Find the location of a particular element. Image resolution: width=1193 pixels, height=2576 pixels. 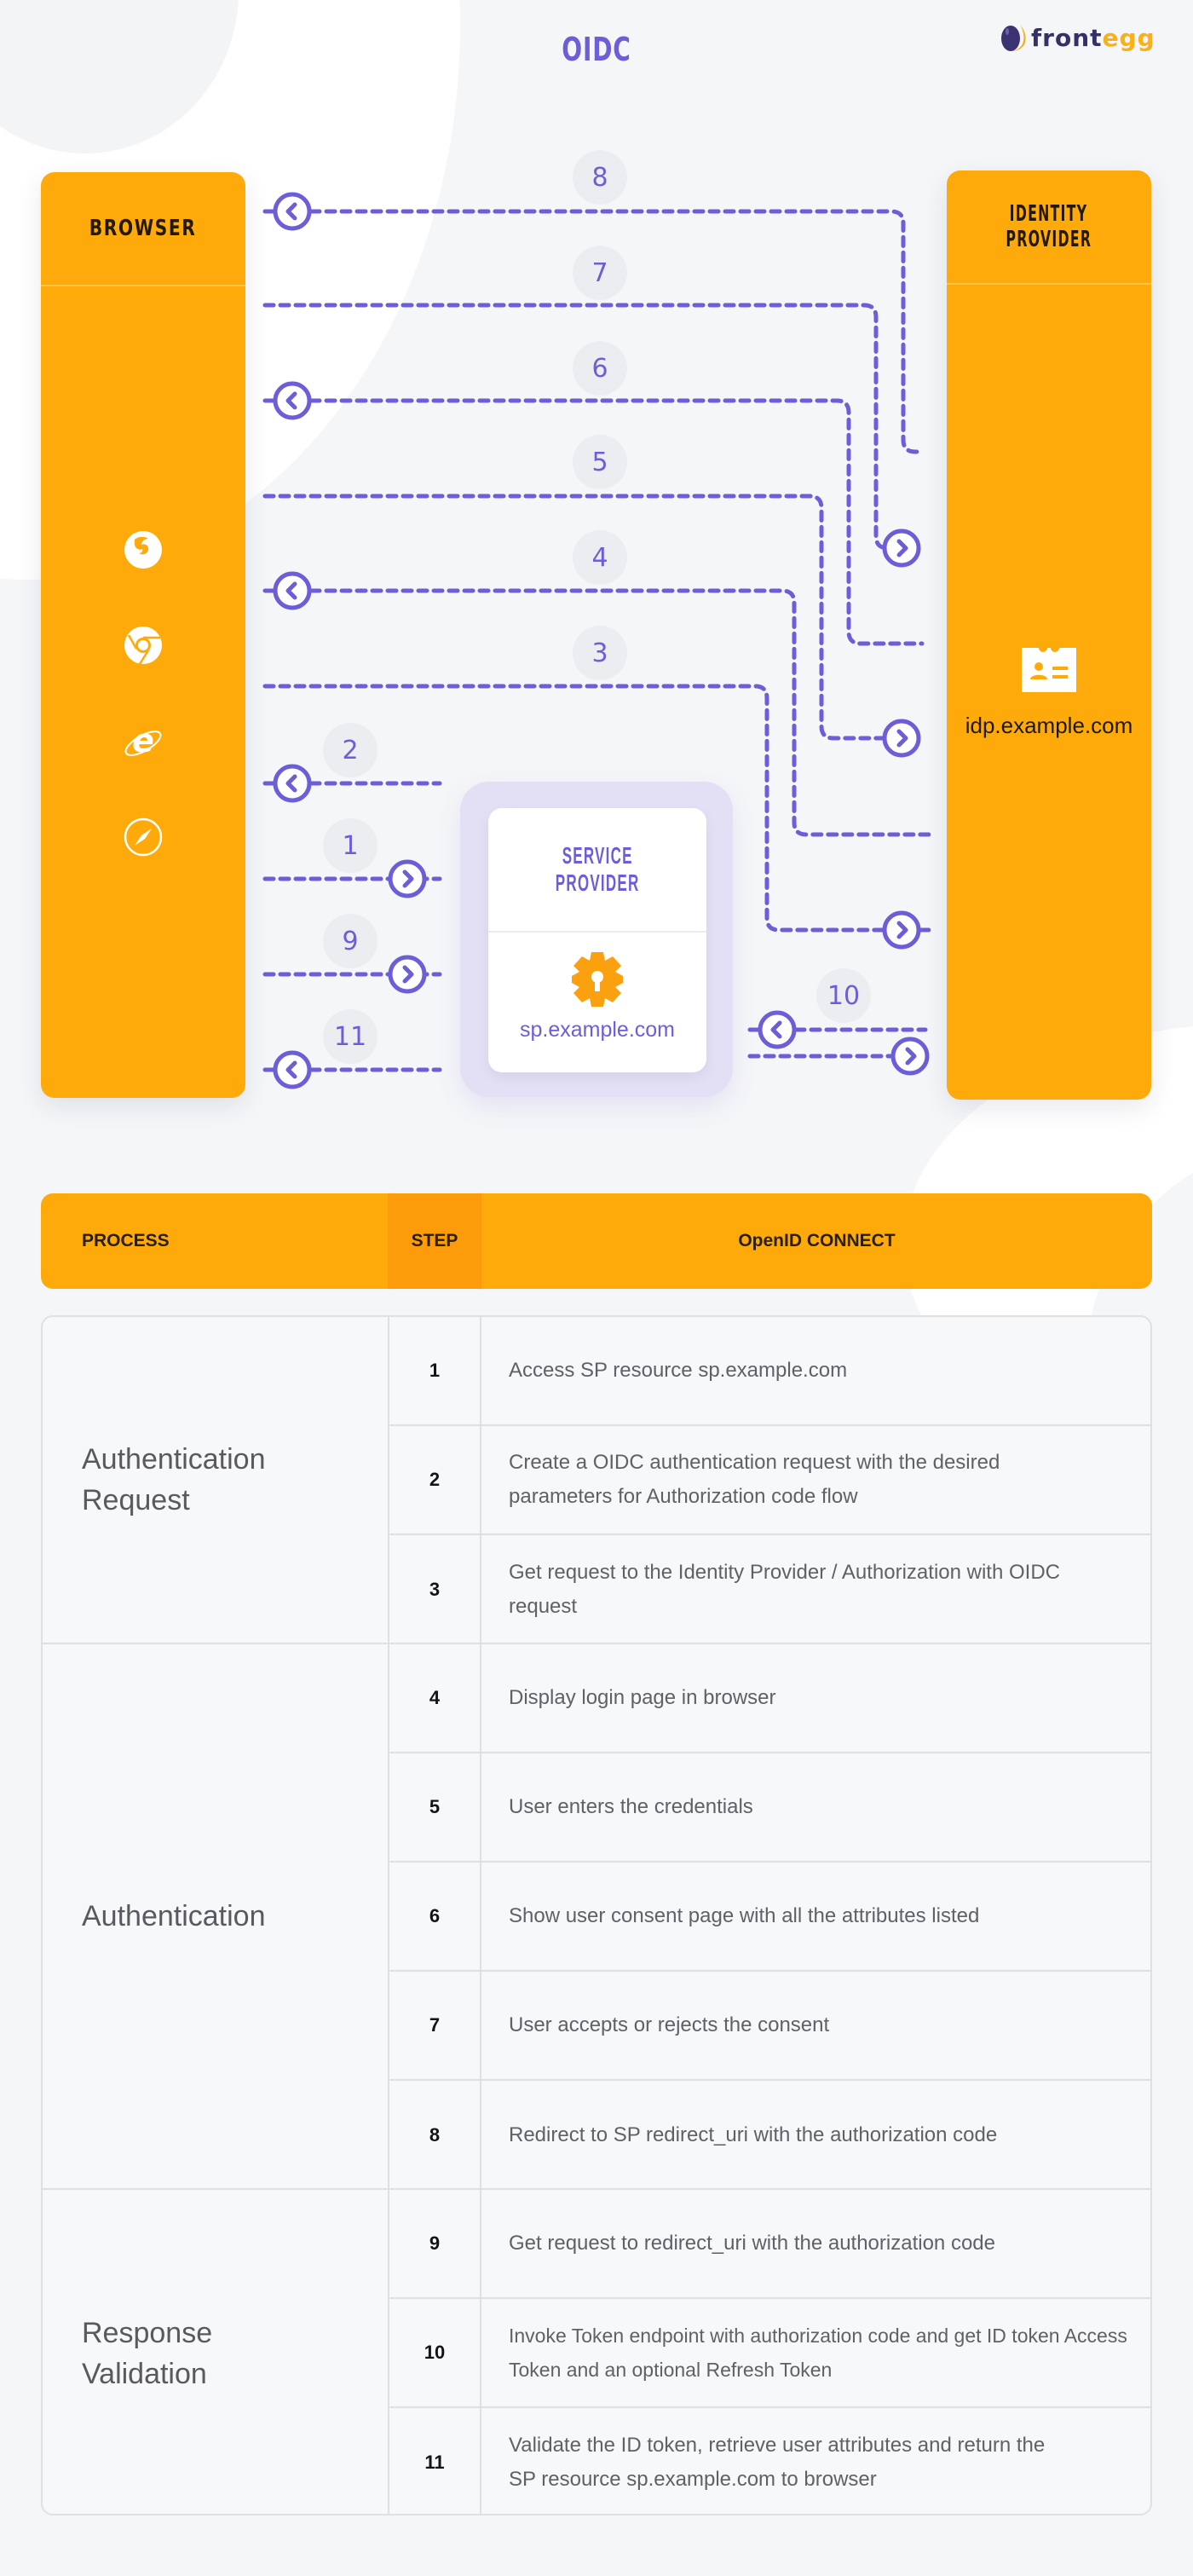

step-badge: 3 is located at coordinates (600, 653).